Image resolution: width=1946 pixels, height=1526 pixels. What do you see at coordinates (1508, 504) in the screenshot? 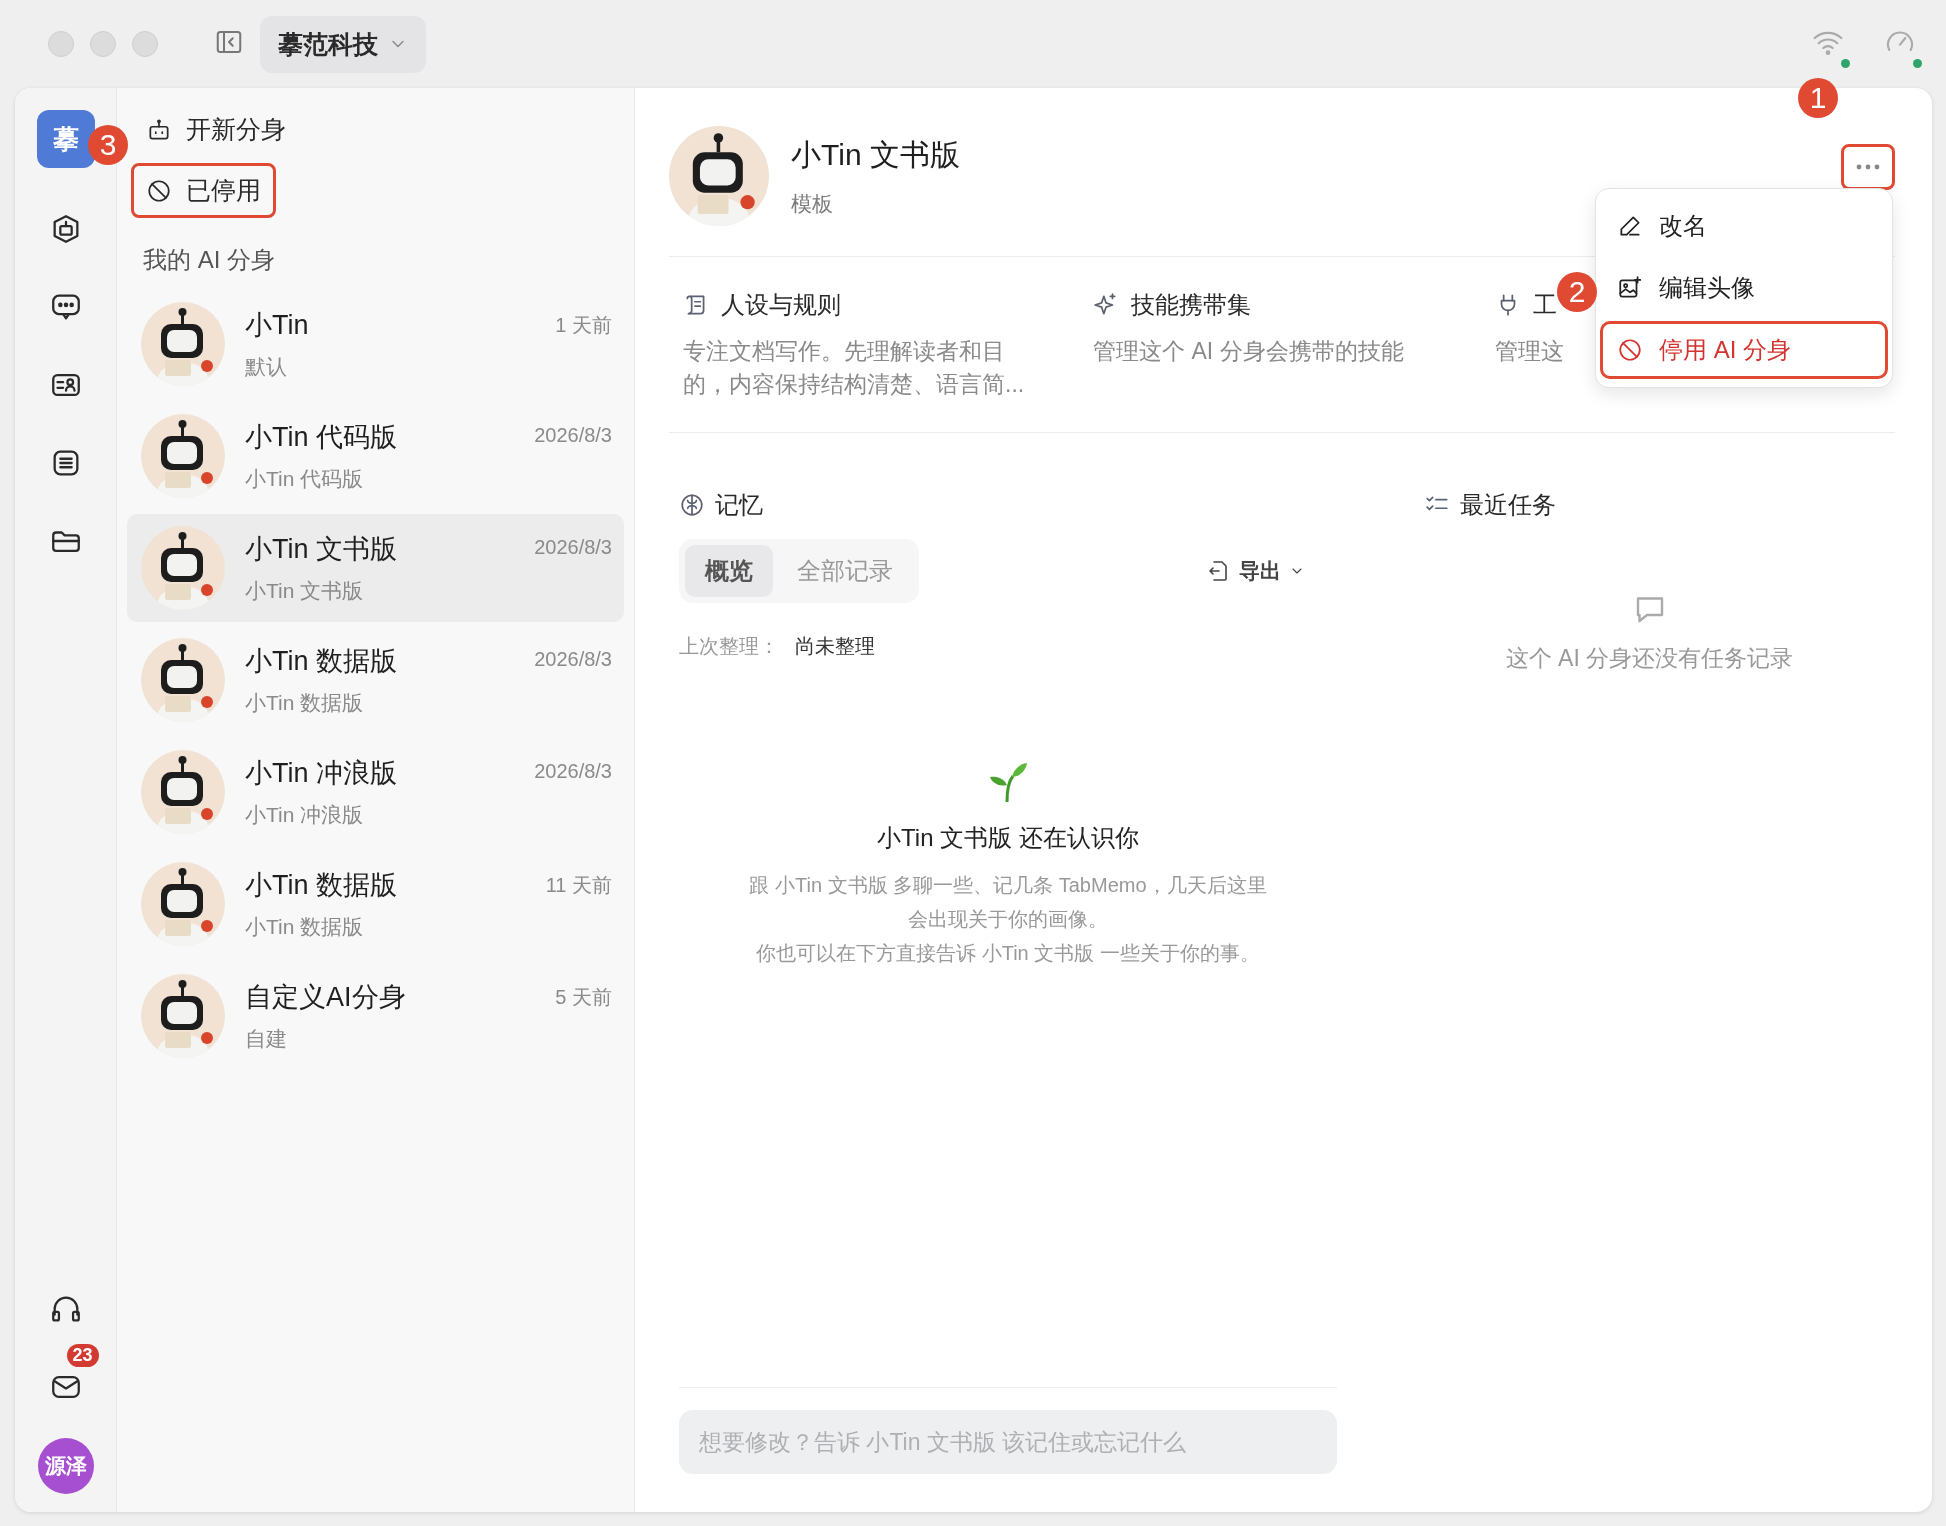
I see `tasks-title: 最近任务` at bounding box center [1508, 504].